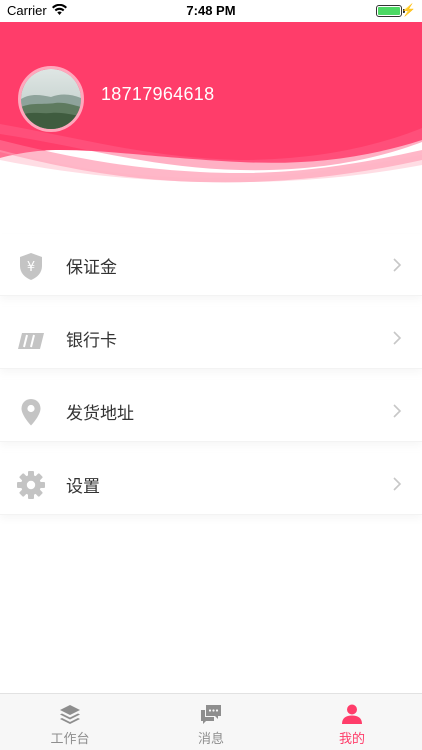 The height and width of the screenshot is (750, 422). I want to click on menu-item-bank-card: 银行卡, so click(211, 338).